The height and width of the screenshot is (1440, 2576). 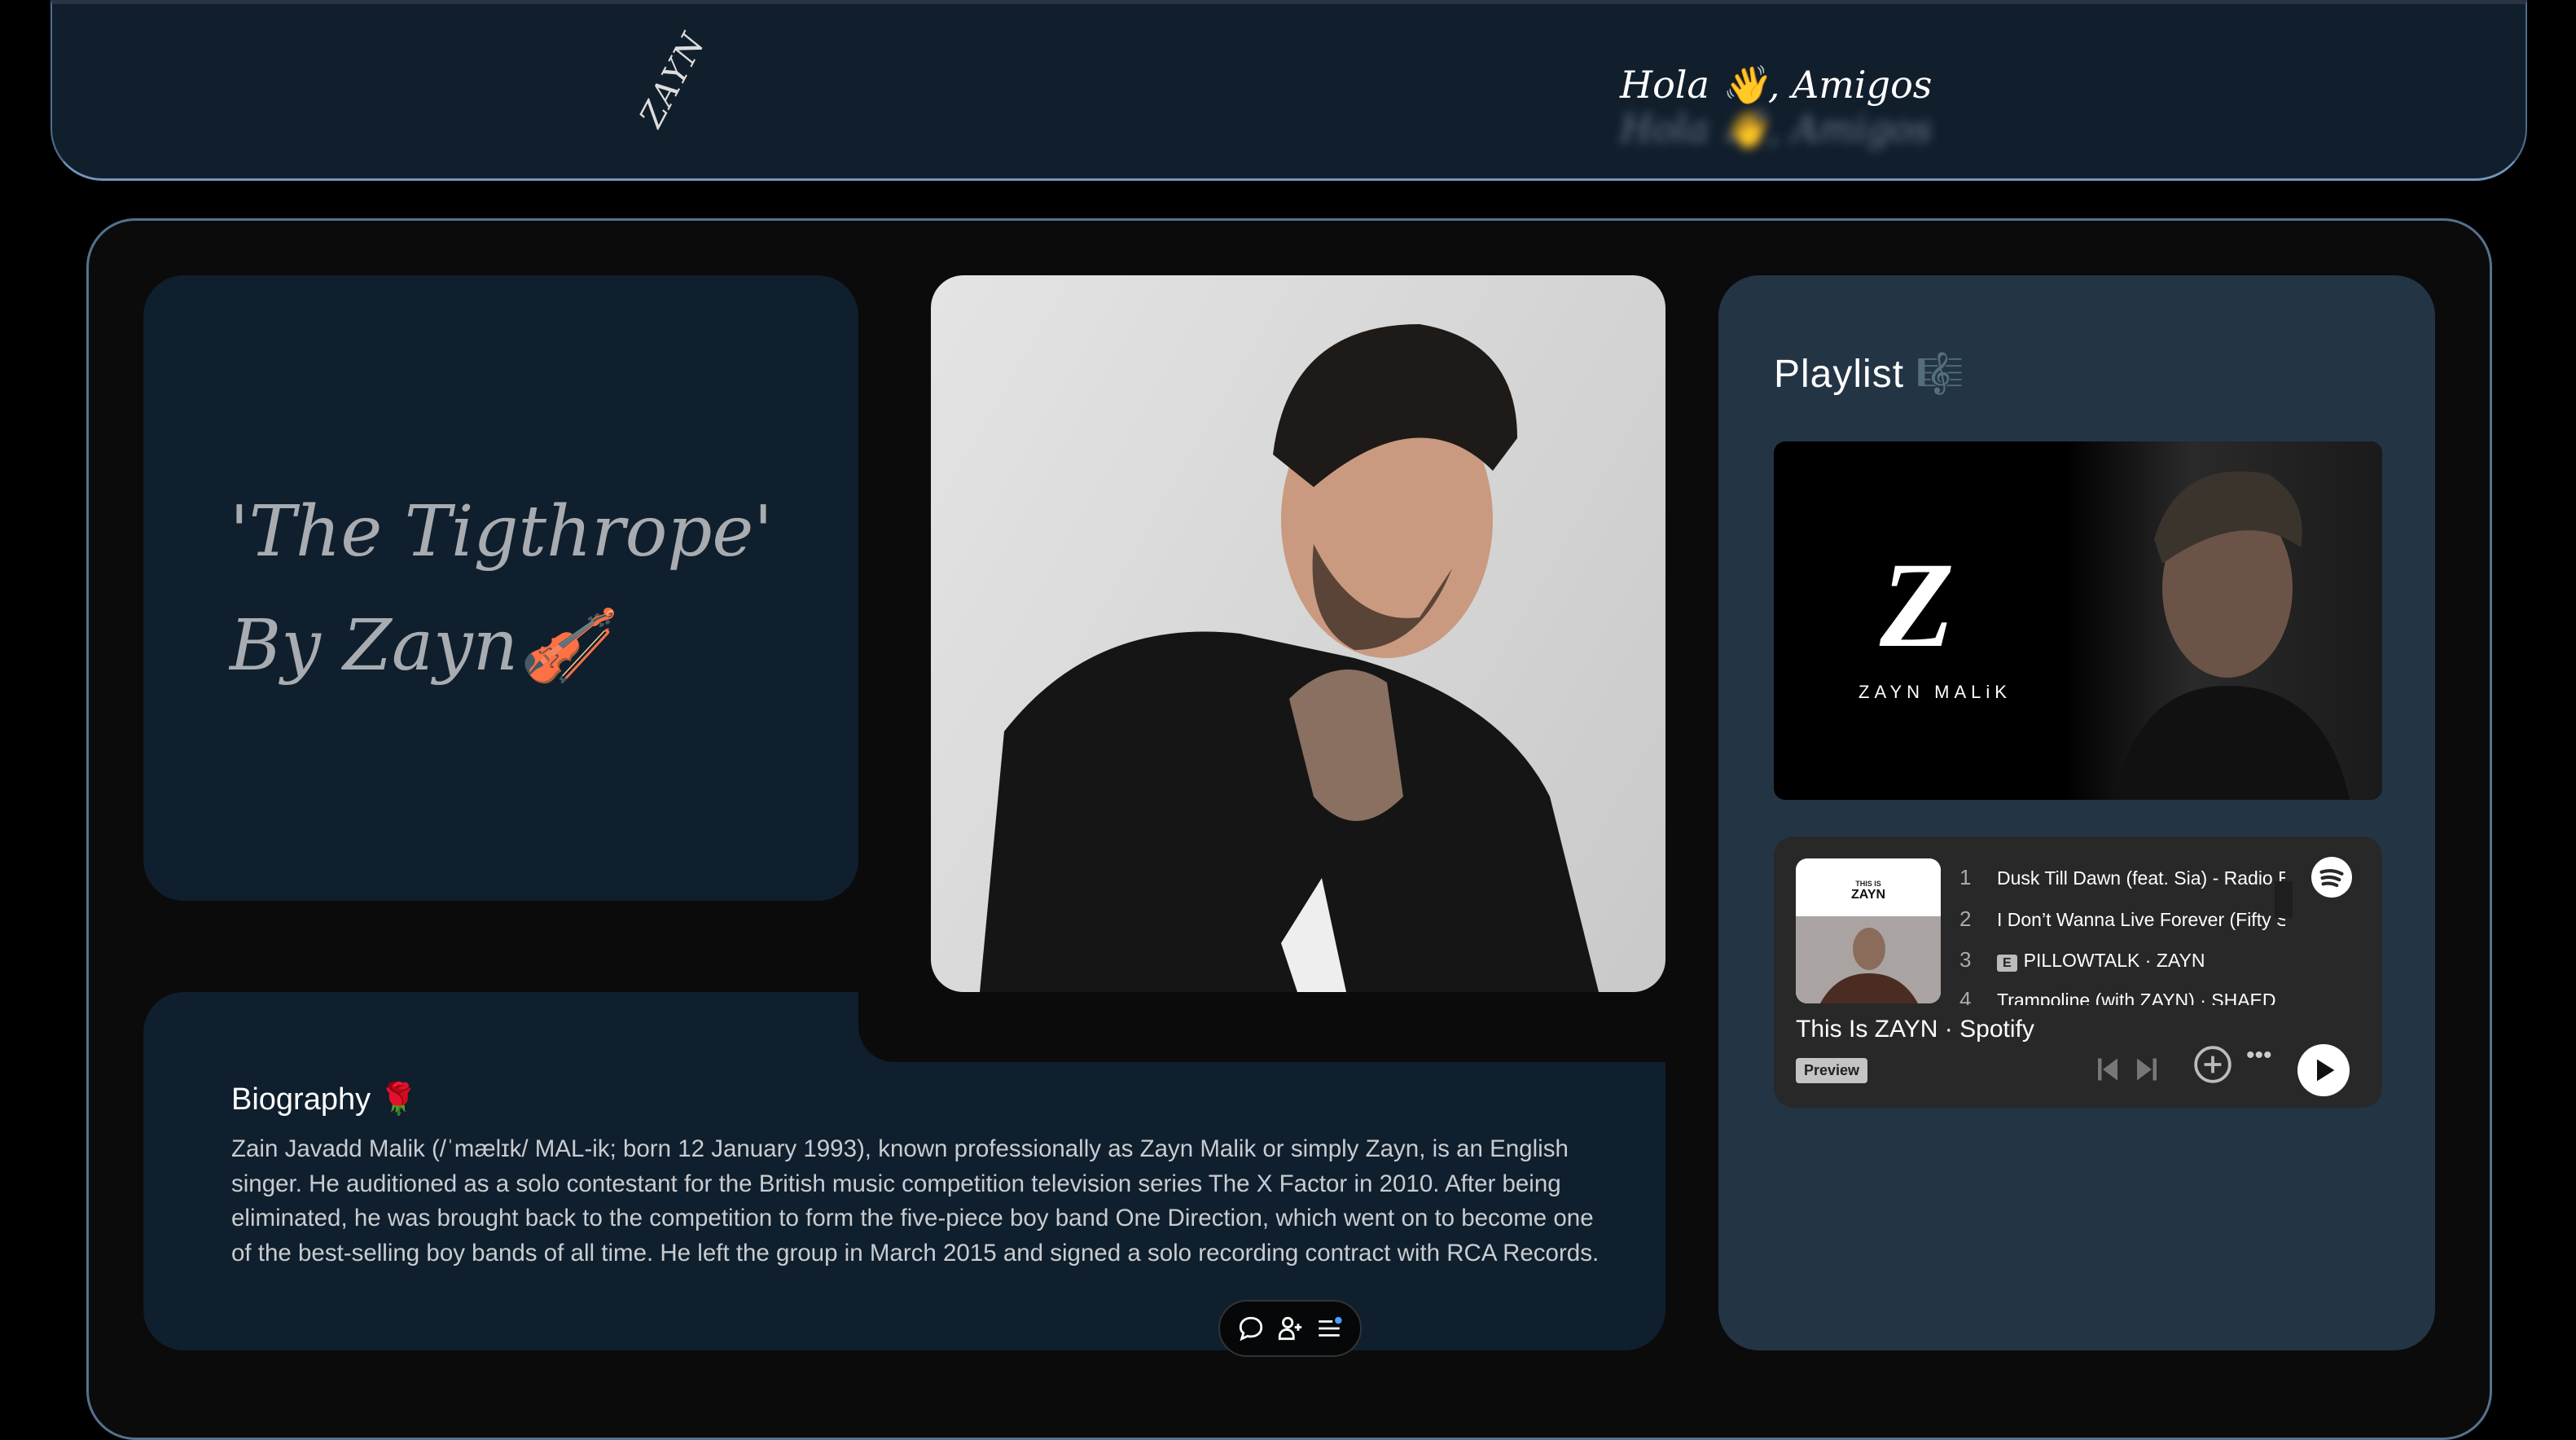 What do you see at coordinates (2122, 996) in the screenshot?
I see `track-item: 4 Trampoline (with ZAYN) · SHAED` at bounding box center [2122, 996].